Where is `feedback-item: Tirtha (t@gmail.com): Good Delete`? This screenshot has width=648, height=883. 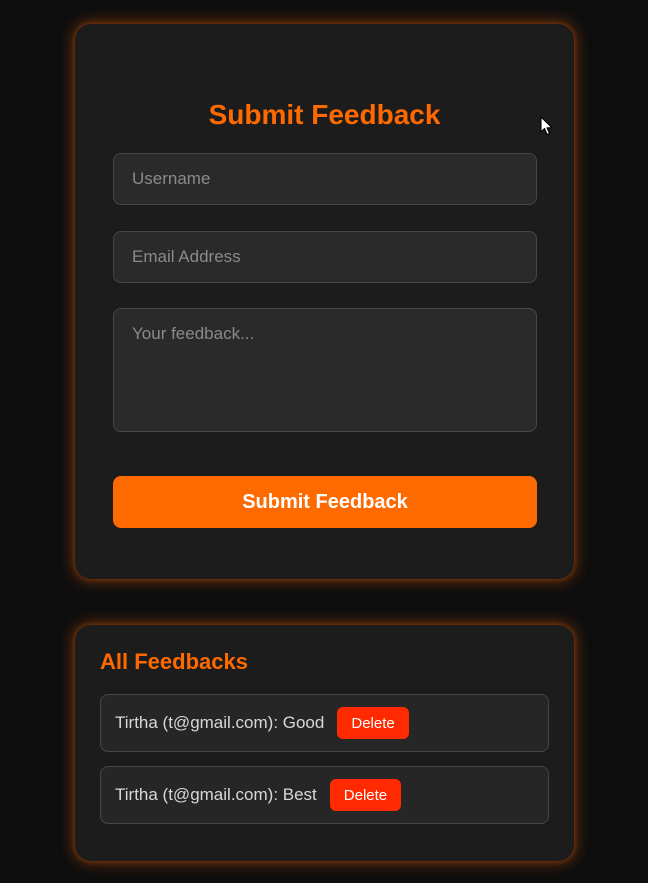 feedback-item: Tirtha (t@gmail.com): Good Delete is located at coordinates (324, 723).